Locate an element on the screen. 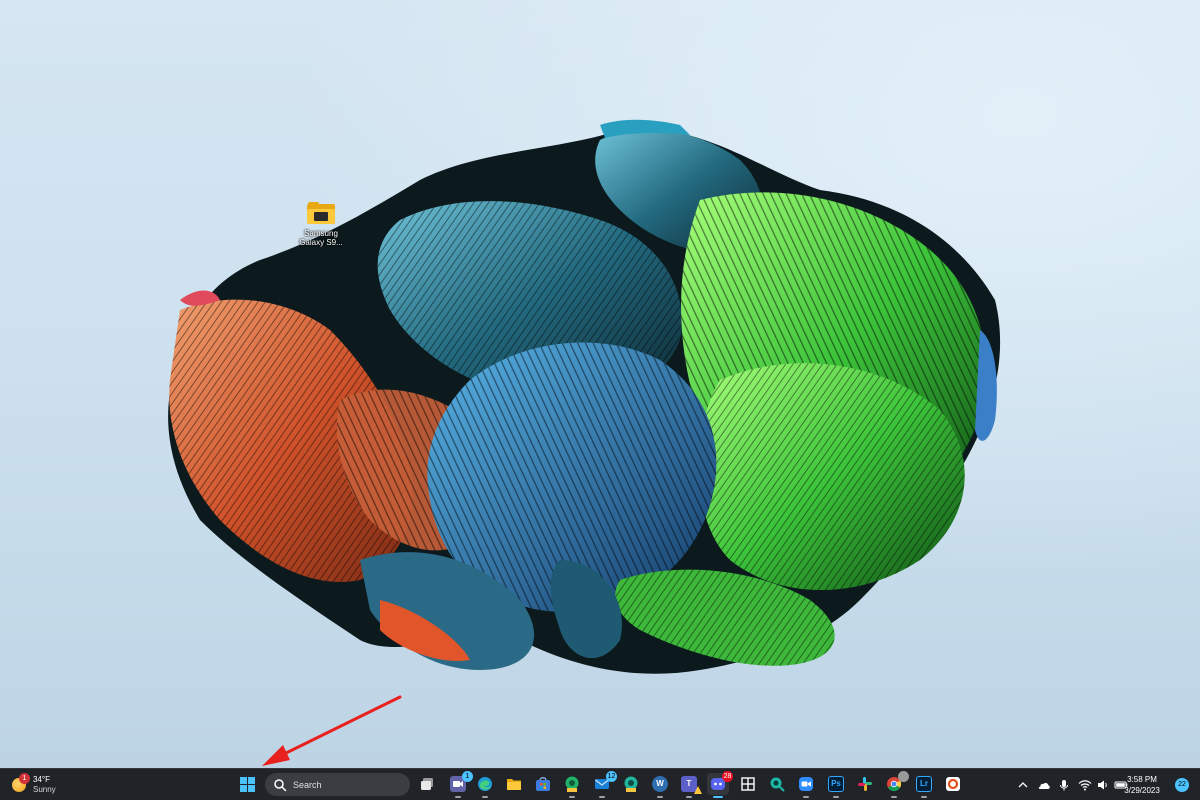  taskbar-app-edge-dev is located at coordinates (572, 785).